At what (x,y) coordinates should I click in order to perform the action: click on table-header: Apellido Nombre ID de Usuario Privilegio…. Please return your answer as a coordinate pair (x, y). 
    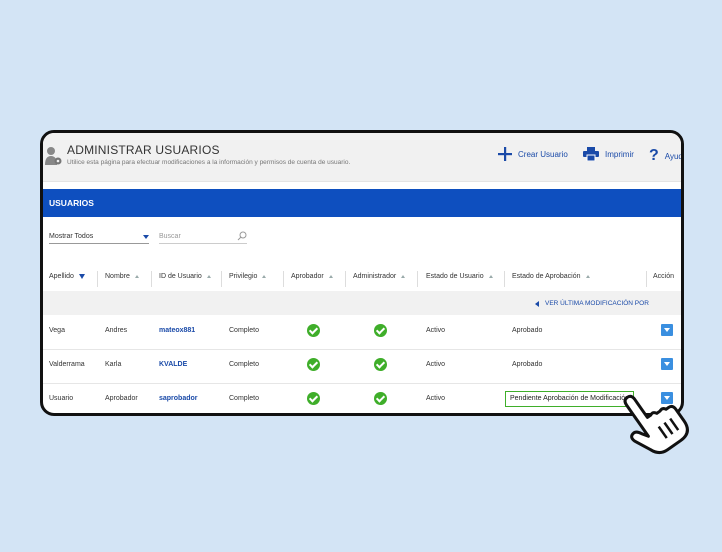
    Looking at the image, I should click on (362, 278).